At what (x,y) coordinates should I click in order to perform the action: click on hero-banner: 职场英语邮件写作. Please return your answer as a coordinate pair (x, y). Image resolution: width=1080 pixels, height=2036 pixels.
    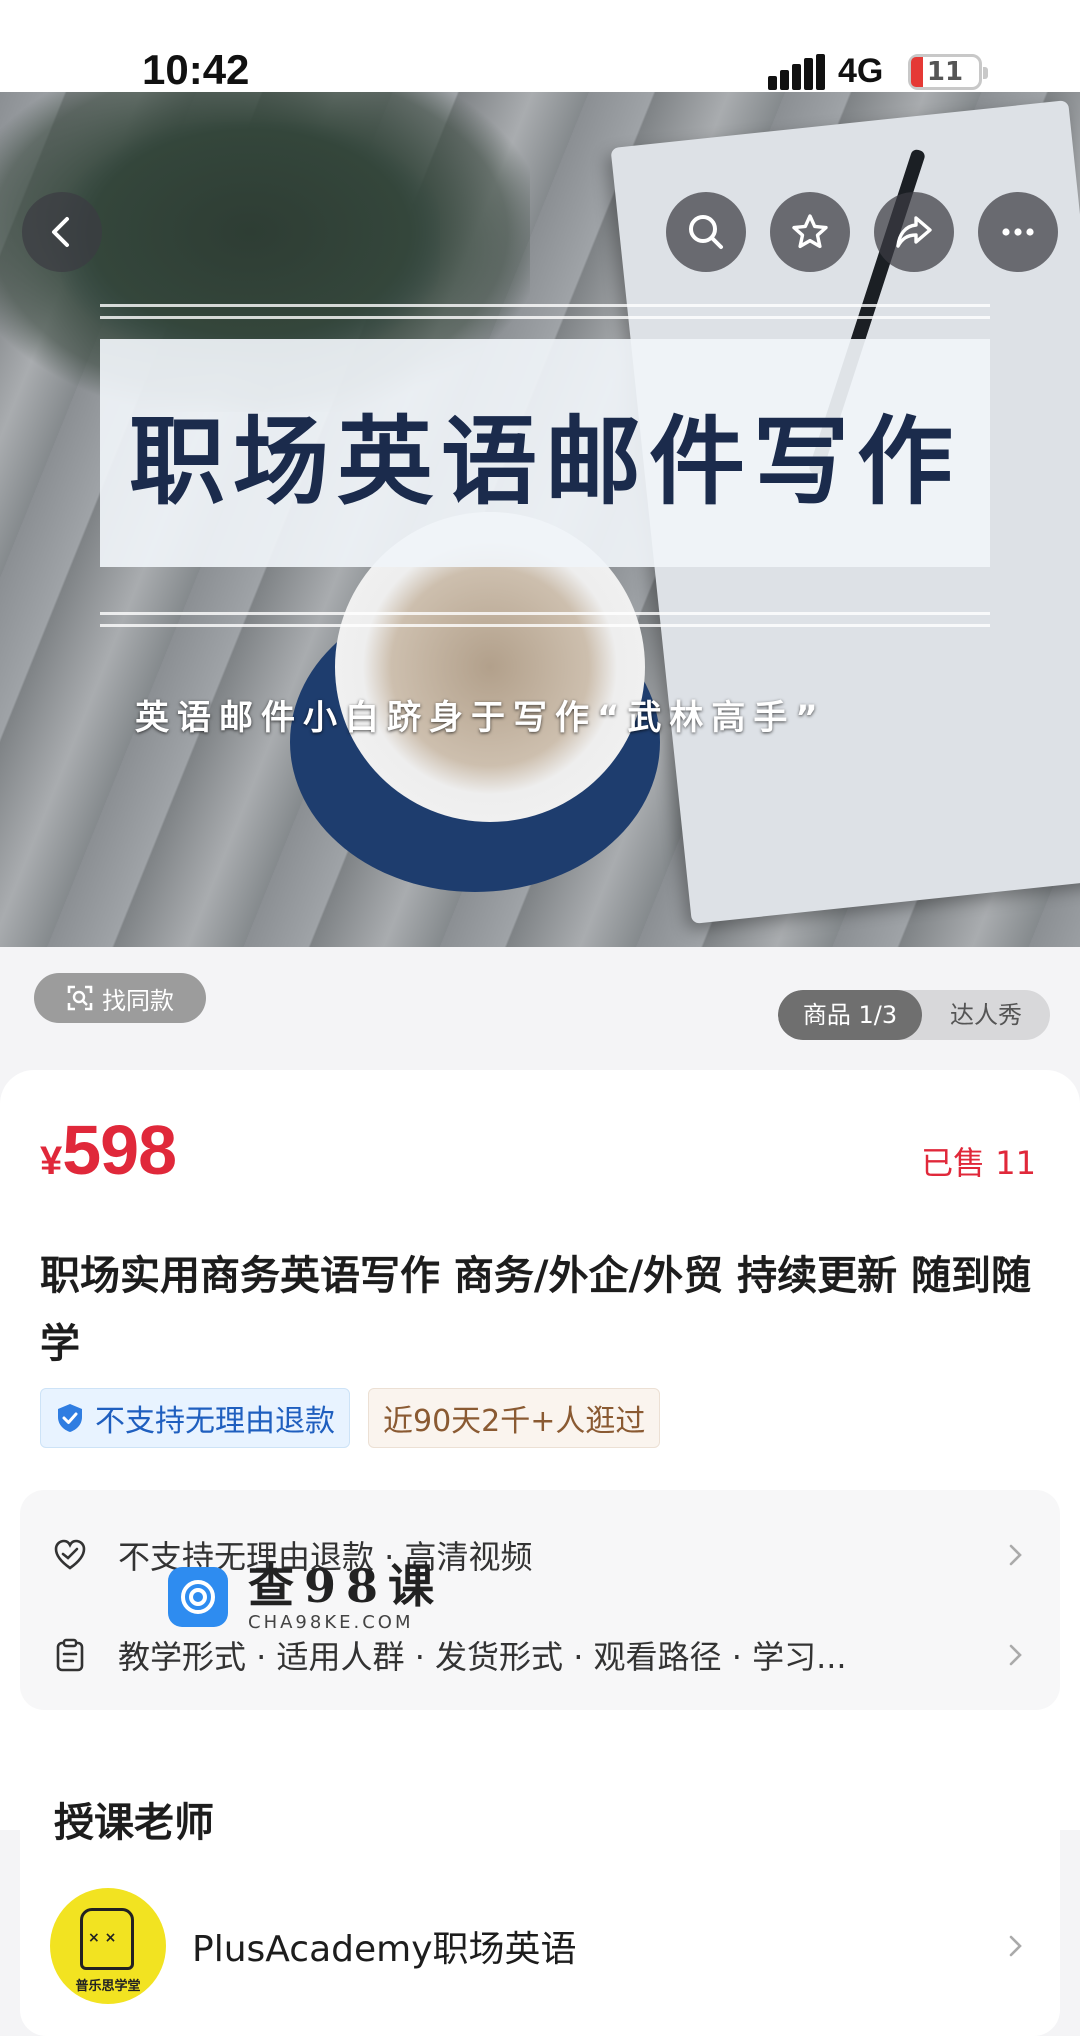
    Looking at the image, I should click on (545, 453).